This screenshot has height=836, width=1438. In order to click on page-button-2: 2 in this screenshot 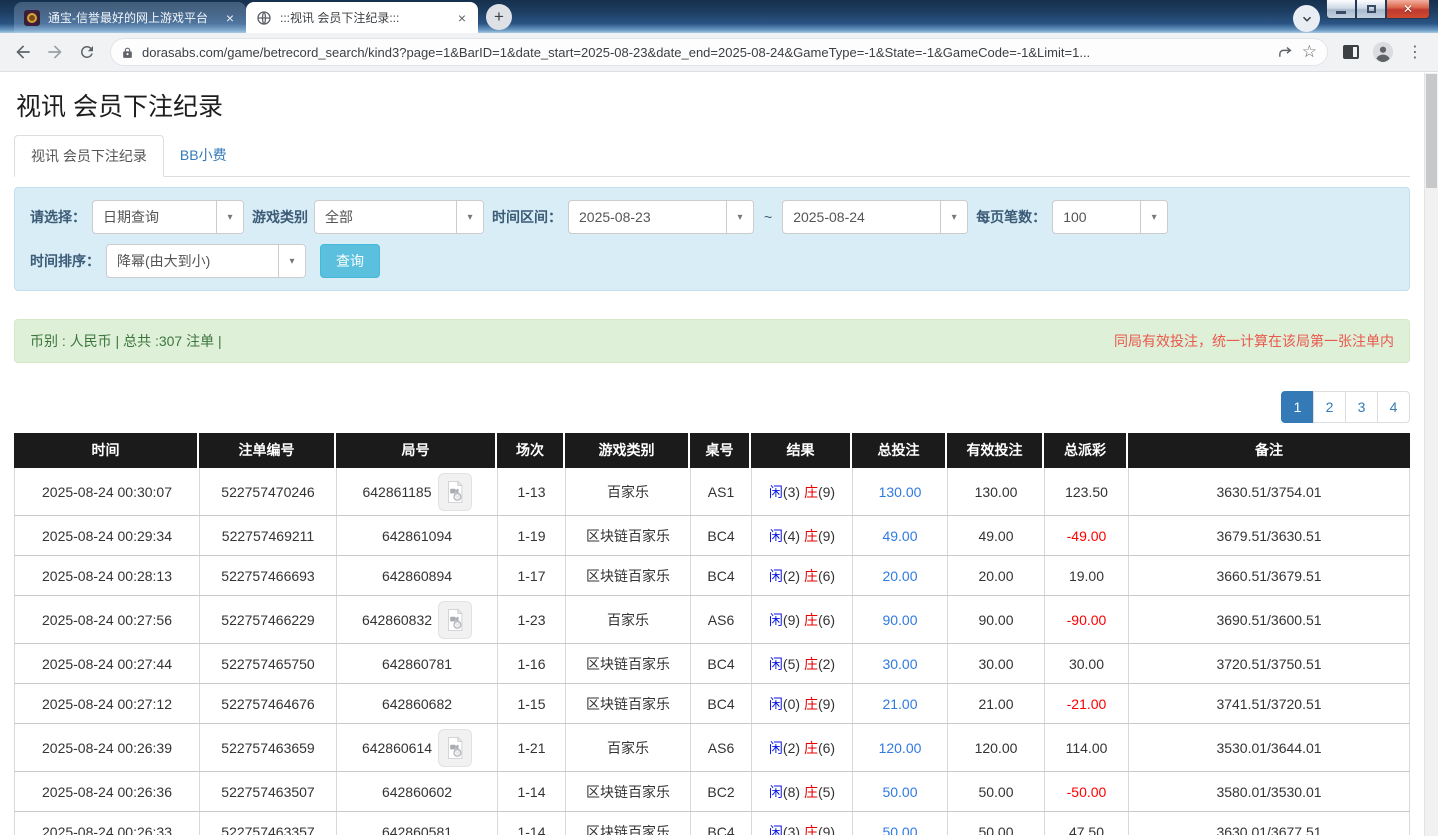, I will do `click(1329, 407)`.